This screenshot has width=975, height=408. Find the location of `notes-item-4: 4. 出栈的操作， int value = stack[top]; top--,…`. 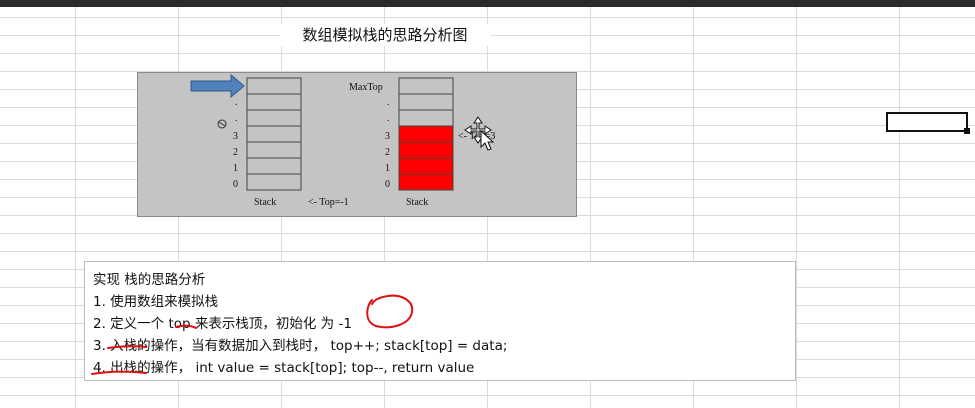

notes-item-4: 4. 出栈的操作， int value = stack[top]; top--,… is located at coordinates (284, 368).